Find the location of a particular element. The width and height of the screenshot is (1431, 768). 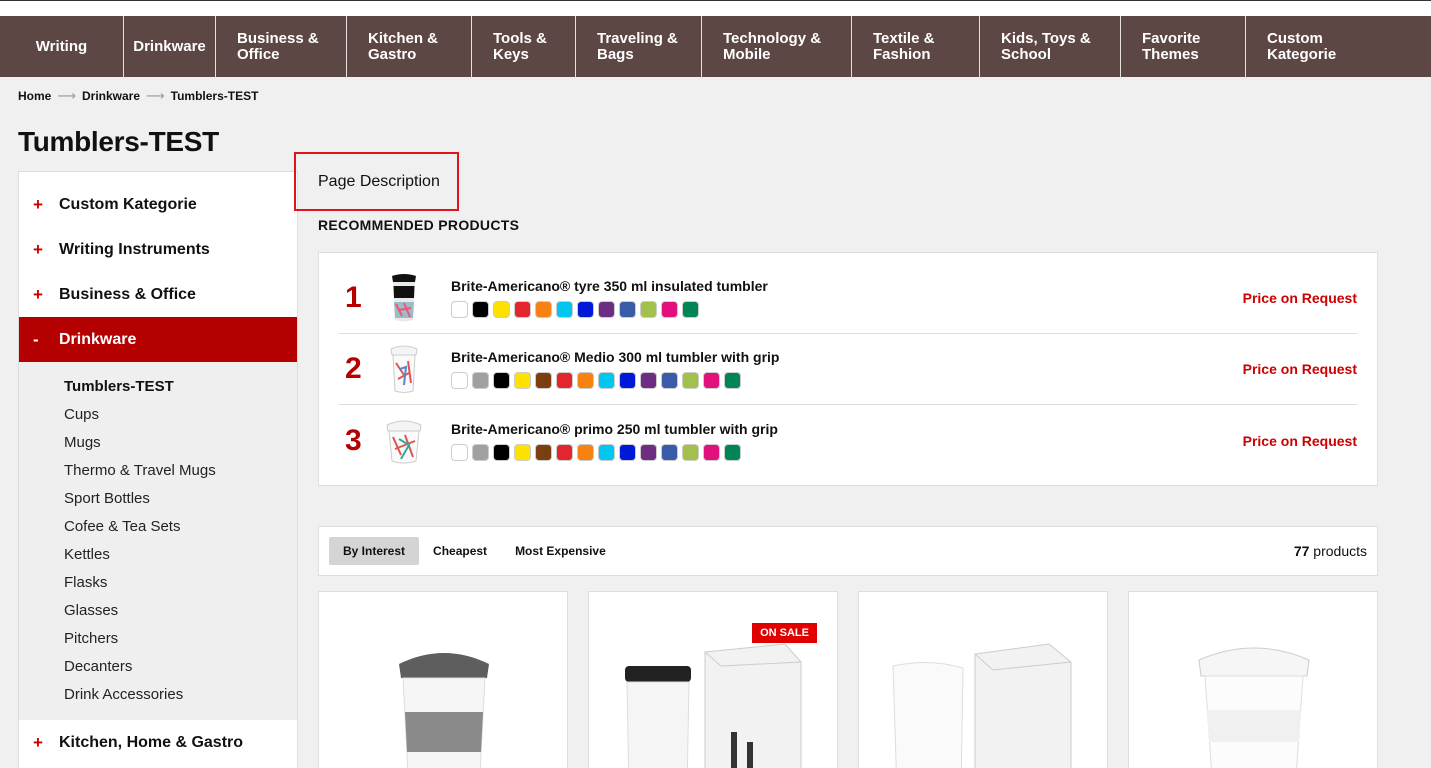

sidebar-subcat-cofee-tea-sets: Cofee & Tea Sets is located at coordinates (158, 526).